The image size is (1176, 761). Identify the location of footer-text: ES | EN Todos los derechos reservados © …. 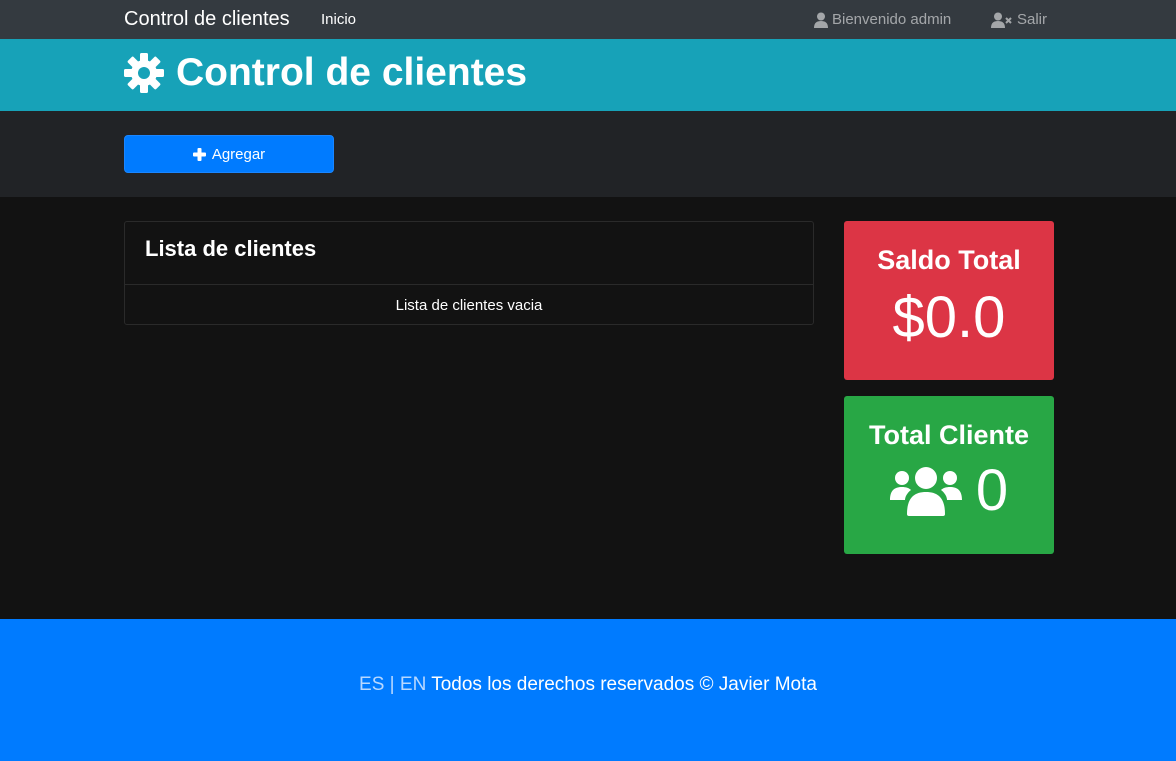
(588, 685).